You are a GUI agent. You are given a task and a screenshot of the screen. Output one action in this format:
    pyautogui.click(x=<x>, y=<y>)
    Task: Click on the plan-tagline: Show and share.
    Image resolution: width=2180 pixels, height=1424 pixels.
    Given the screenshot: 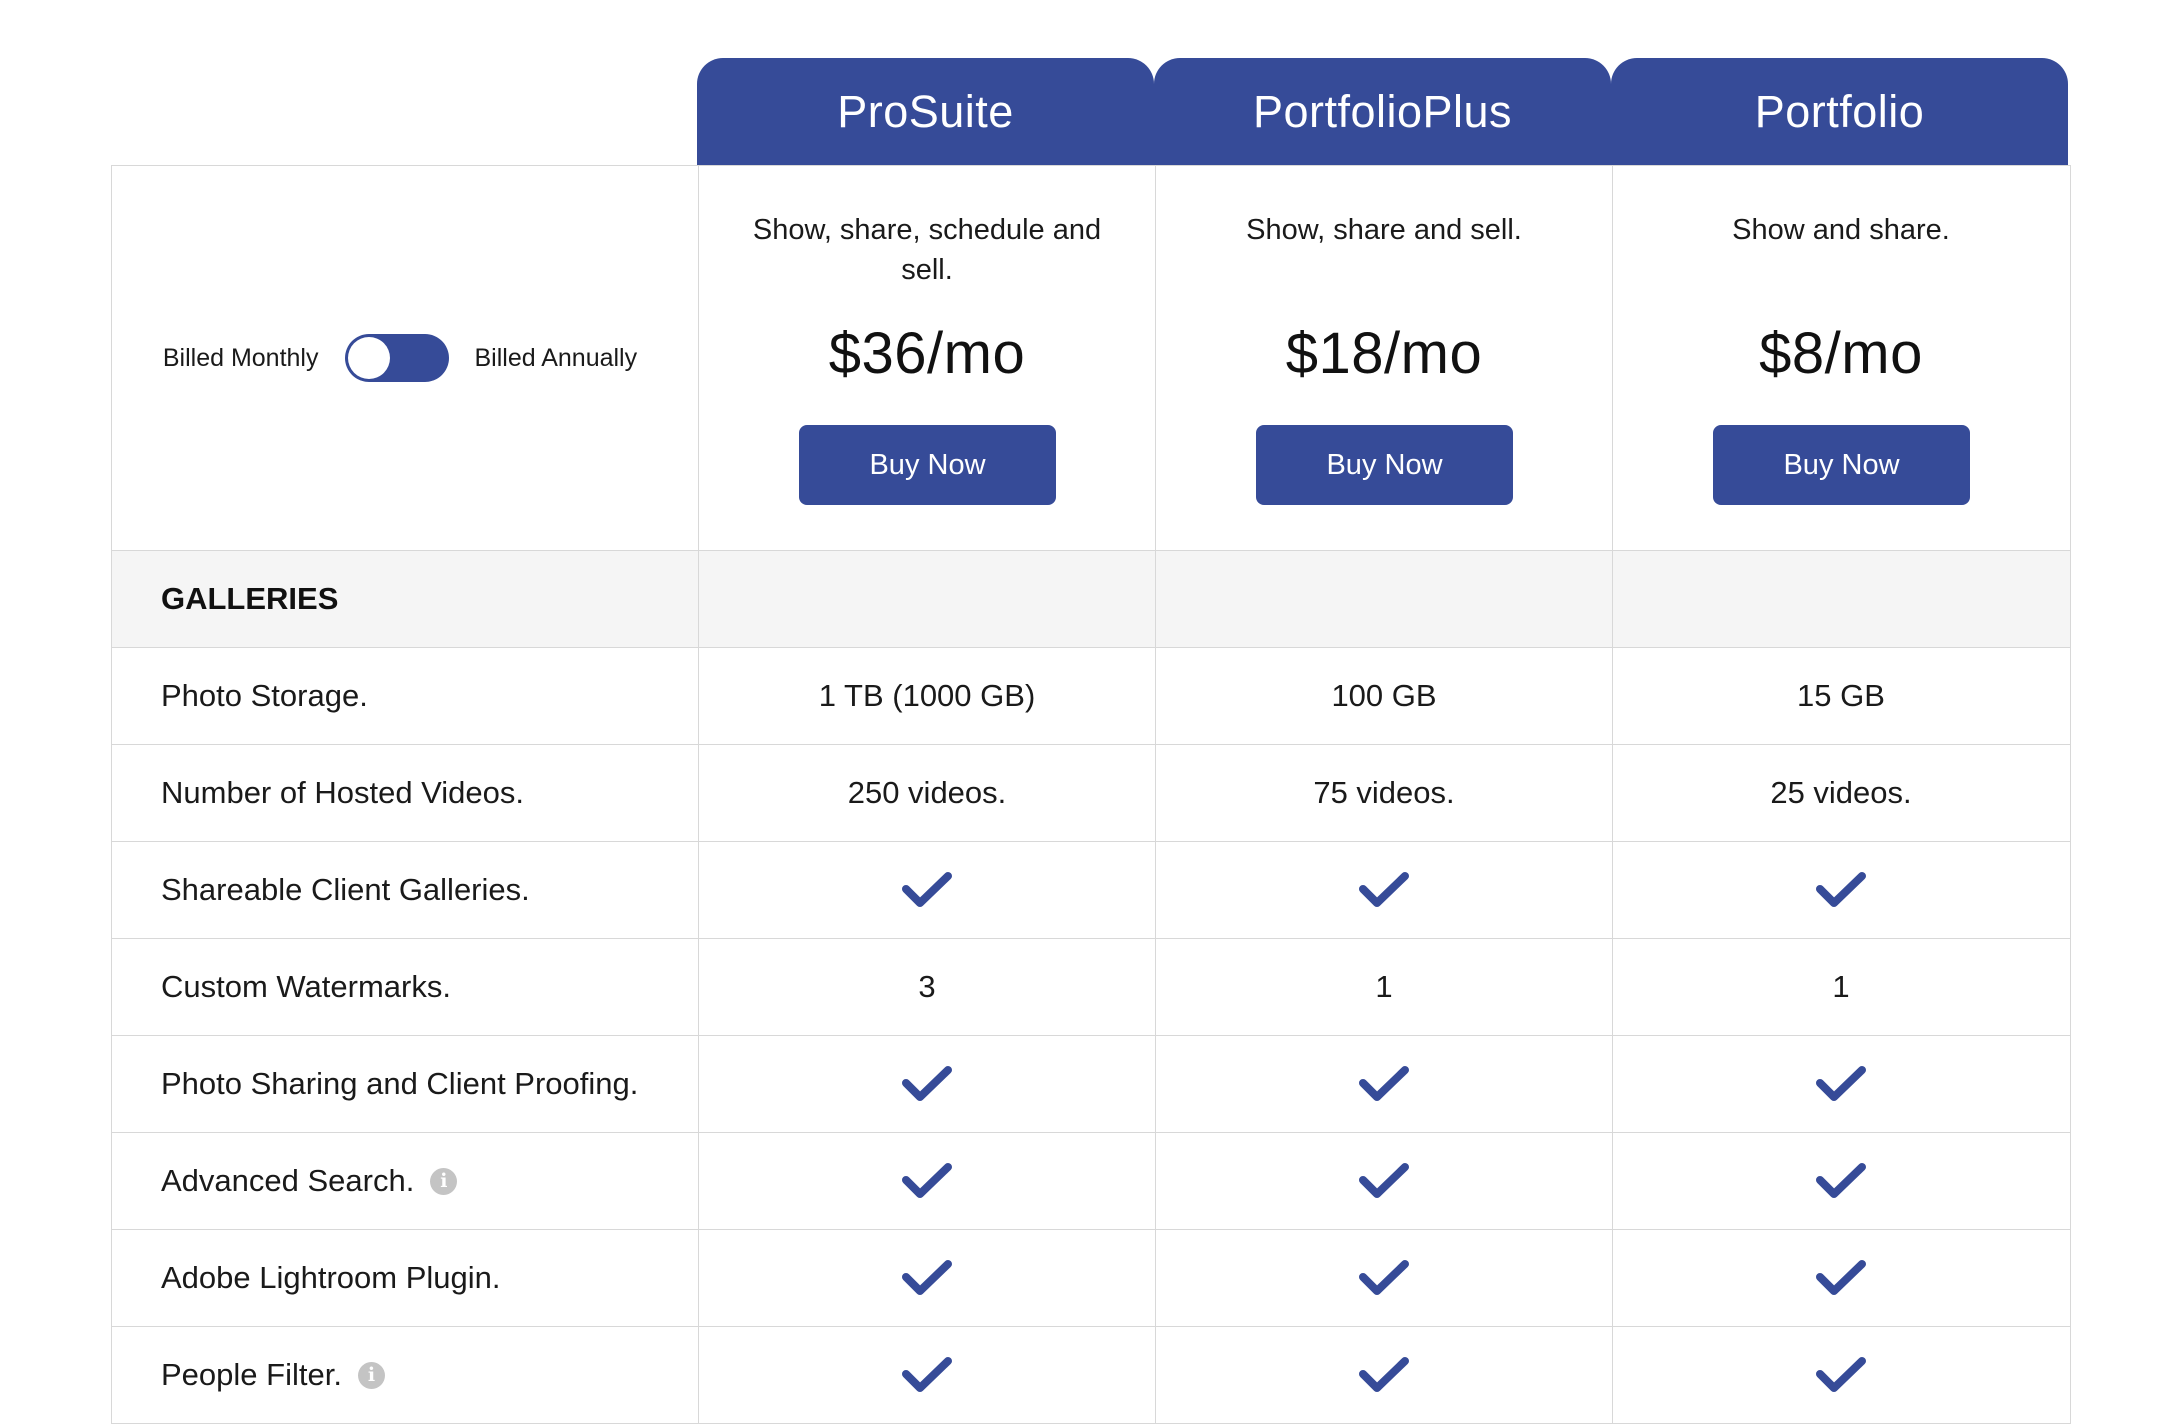 What is the action you would take?
    pyautogui.click(x=1841, y=230)
    